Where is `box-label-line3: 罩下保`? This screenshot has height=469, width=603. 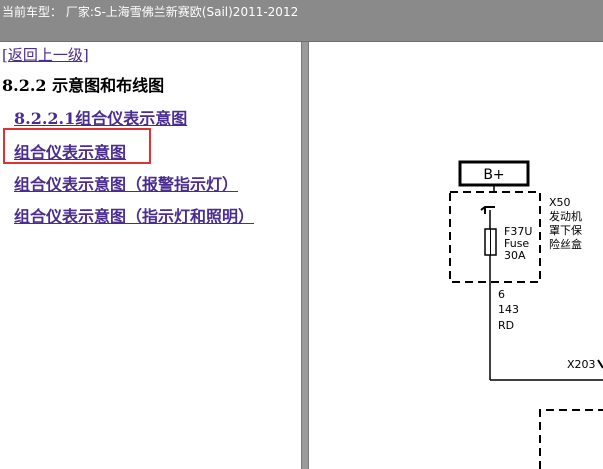 box-label-line3: 罩下保 is located at coordinates (565, 230).